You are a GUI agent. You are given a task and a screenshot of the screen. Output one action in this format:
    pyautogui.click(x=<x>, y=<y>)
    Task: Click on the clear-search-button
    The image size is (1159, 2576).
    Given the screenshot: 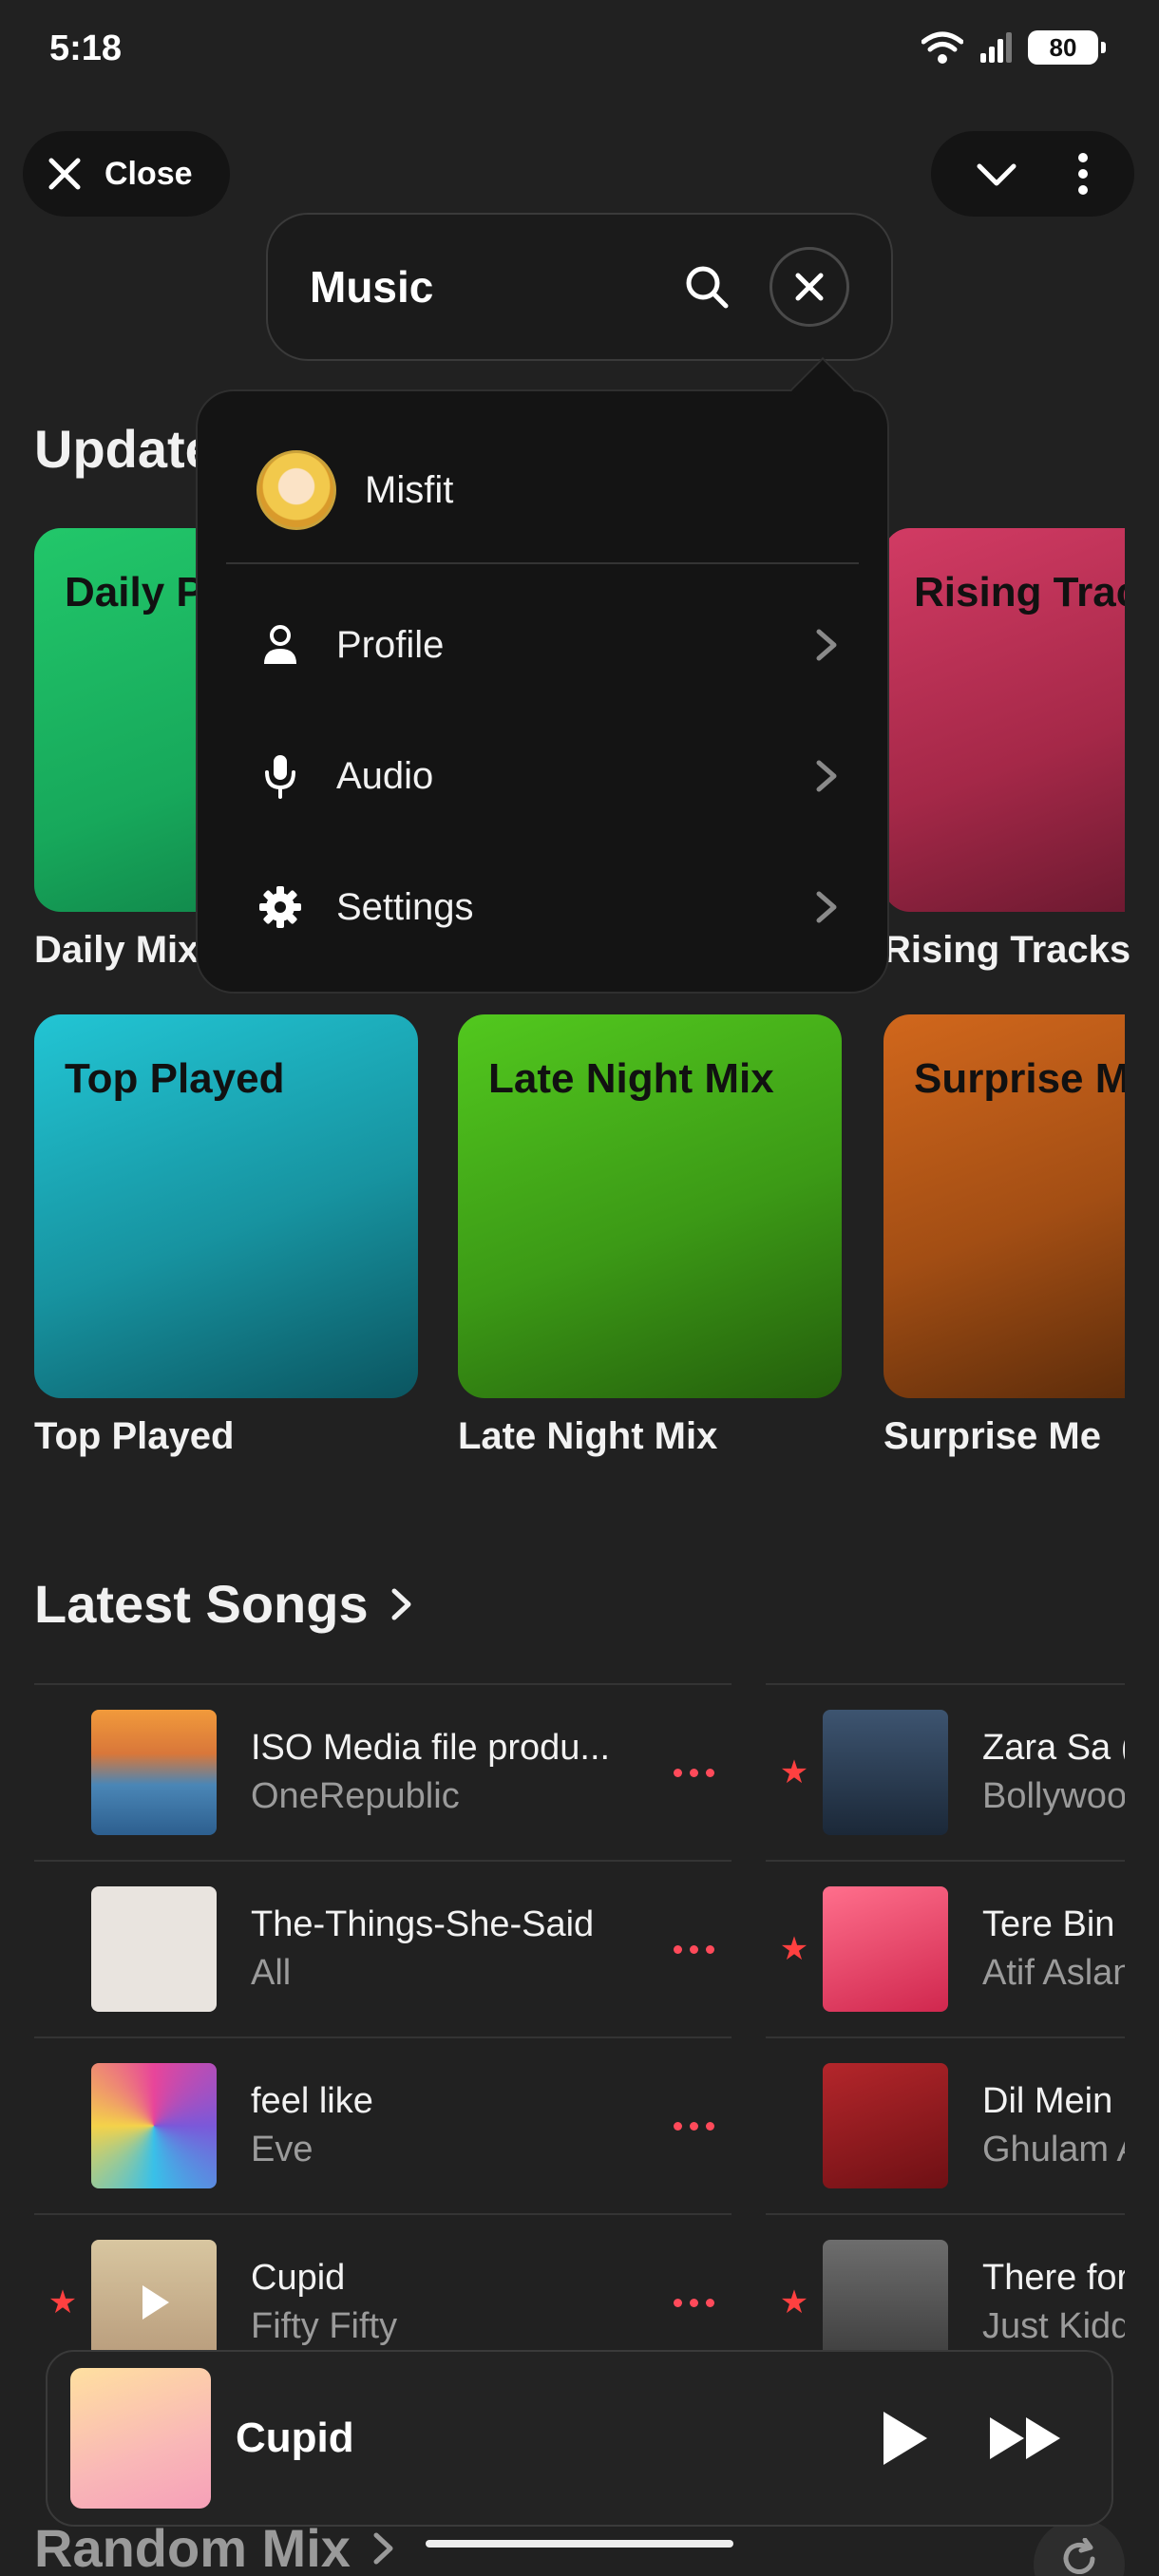 What is the action you would take?
    pyautogui.click(x=809, y=287)
    